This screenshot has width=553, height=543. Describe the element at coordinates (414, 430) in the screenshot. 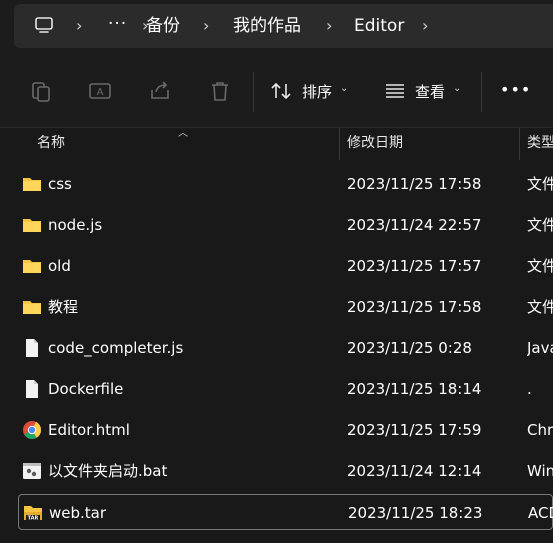

I see `file-date: 2023/11/25 17:59` at that location.